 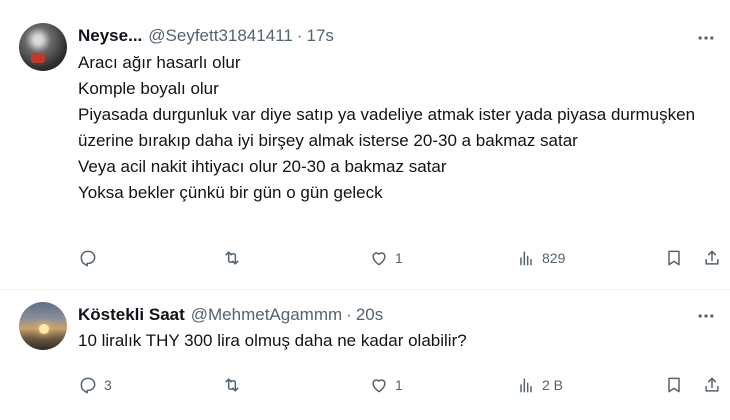 I want to click on action-bar: 3 1 2 B, so click(x=365, y=387).